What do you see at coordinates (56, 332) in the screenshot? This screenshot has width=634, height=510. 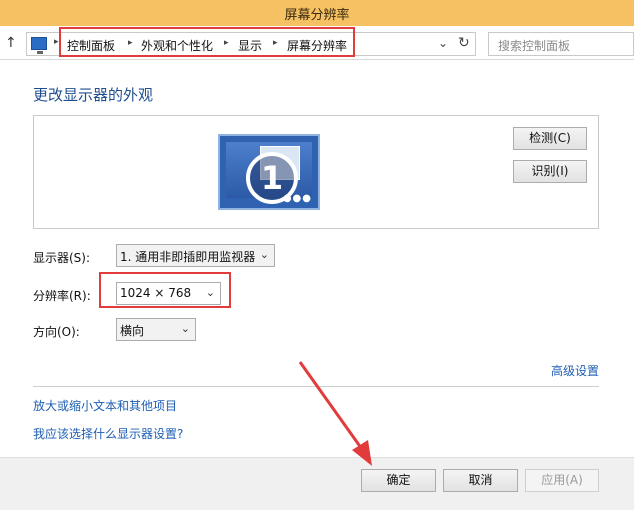 I see `orientation-label: 方向(O):` at bounding box center [56, 332].